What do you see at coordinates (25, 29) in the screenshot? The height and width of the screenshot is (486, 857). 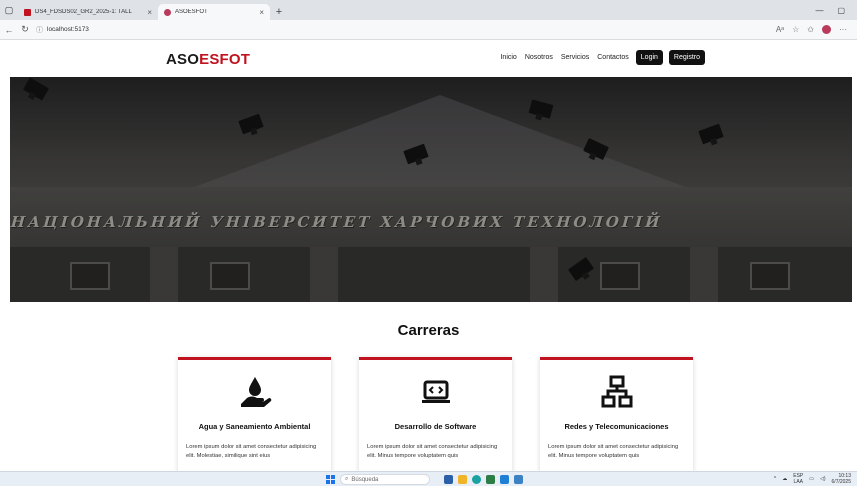 I see `reload-icon: ↻` at bounding box center [25, 29].